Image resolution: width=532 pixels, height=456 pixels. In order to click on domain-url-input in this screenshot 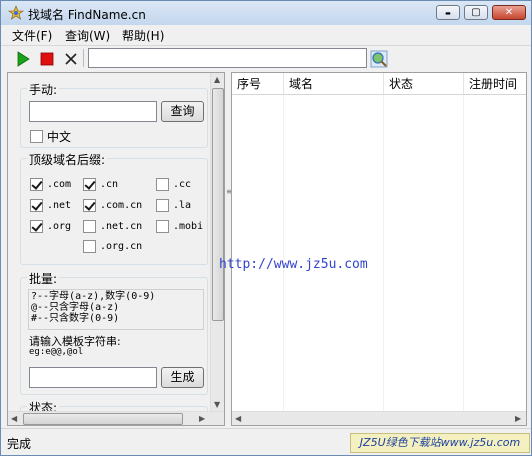, I will do `click(227, 58)`.